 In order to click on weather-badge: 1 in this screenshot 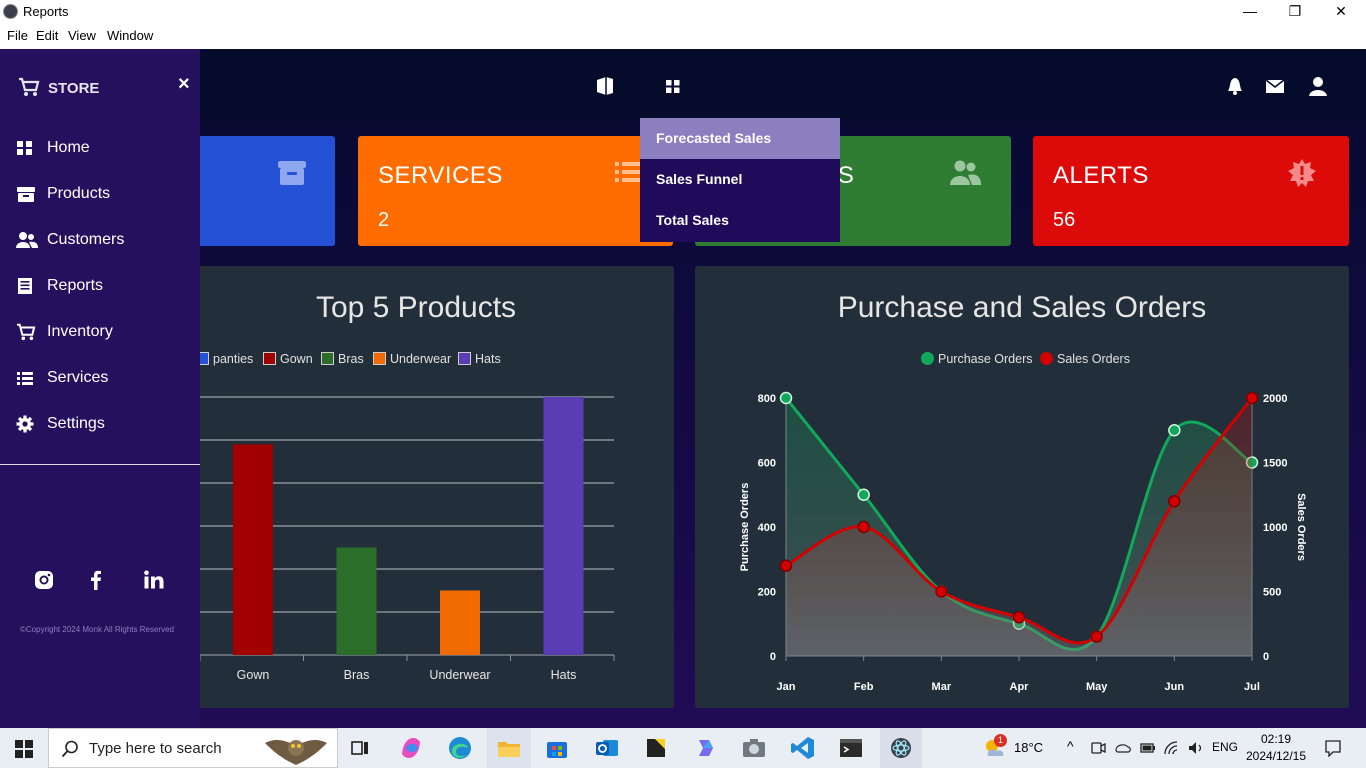, I will do `click(1000, 740)`.